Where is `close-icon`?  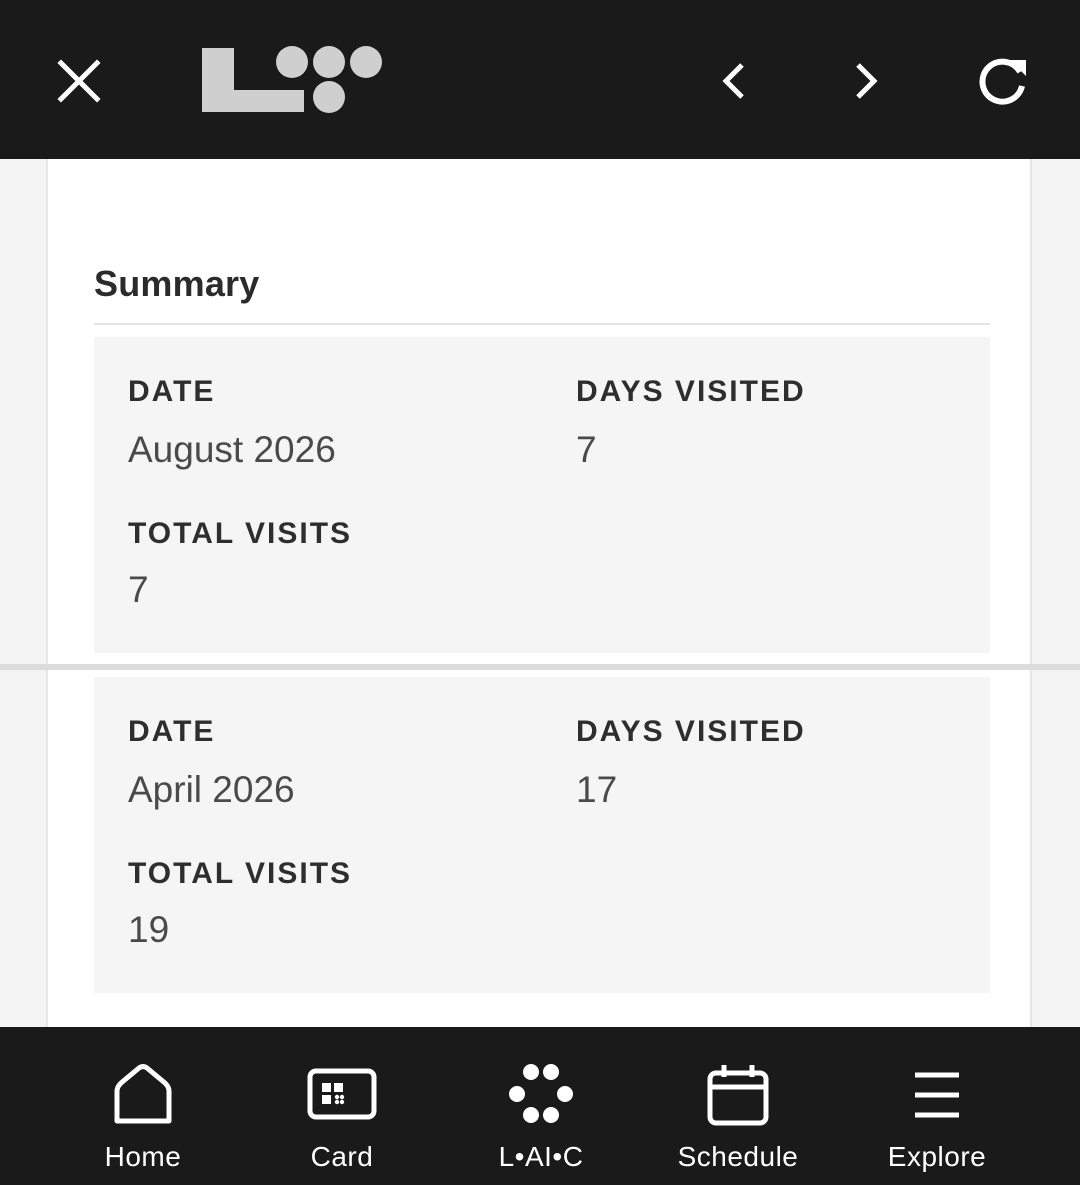 close-icon is located at coordinates (79, 81).